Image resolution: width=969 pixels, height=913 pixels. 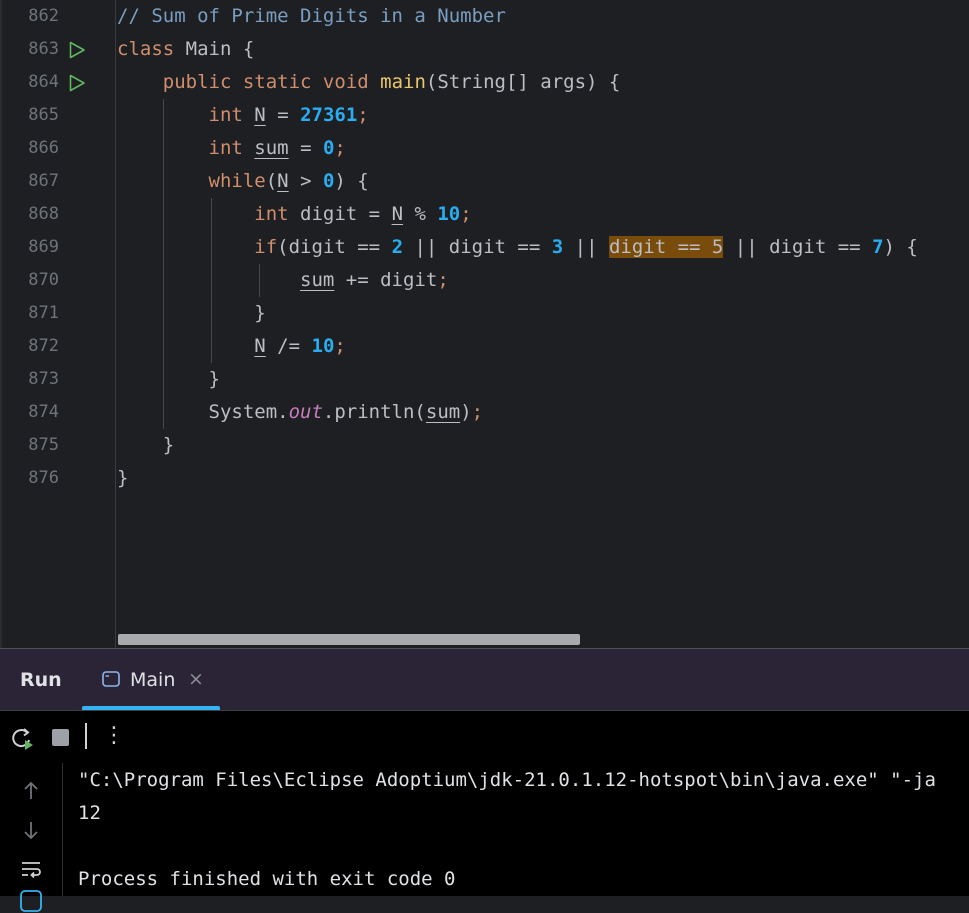 I want to click on run-panel-title: Run, so click(x=41, y=680).